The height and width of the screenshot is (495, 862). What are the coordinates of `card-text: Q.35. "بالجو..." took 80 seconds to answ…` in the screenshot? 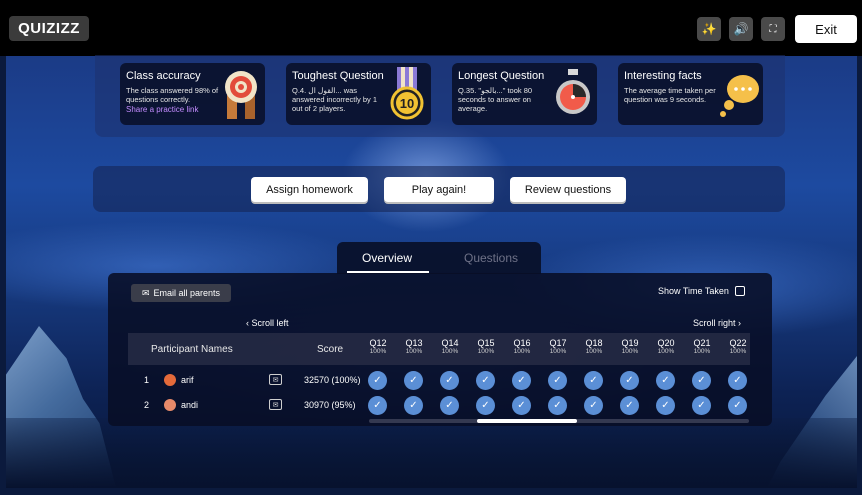 It's located at (495, 99).